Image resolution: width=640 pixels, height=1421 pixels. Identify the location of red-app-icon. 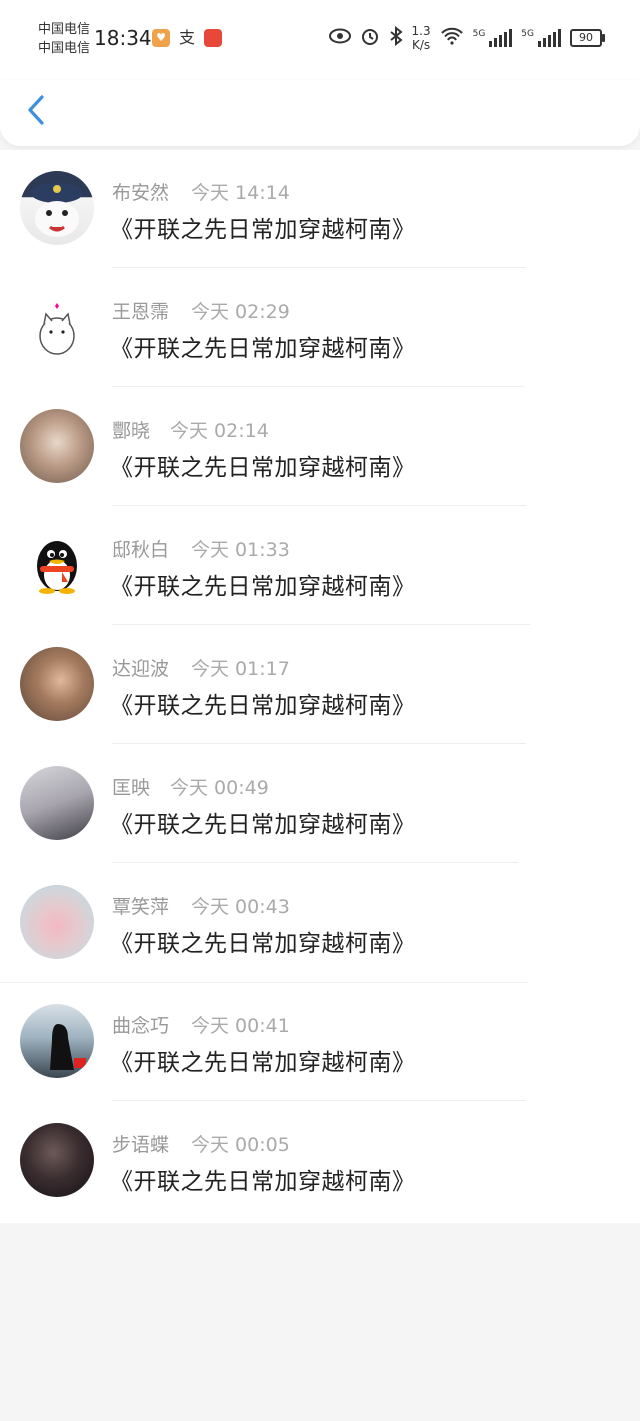
(213, 38).